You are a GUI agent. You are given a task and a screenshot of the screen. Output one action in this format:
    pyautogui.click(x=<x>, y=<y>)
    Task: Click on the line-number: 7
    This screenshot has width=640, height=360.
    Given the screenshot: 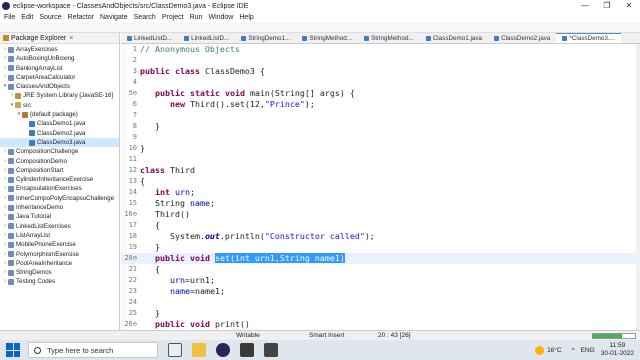 What is the action you would take?
    pyautogui.click(x=134, y=115)
    